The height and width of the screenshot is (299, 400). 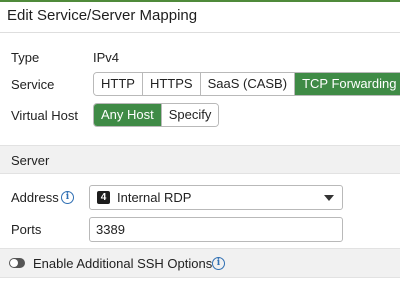 What do you see at coordinates (44, 115) in the screenshot?
I see `virtual-host-label: Virtual Host` at bounding box center [44, 115].